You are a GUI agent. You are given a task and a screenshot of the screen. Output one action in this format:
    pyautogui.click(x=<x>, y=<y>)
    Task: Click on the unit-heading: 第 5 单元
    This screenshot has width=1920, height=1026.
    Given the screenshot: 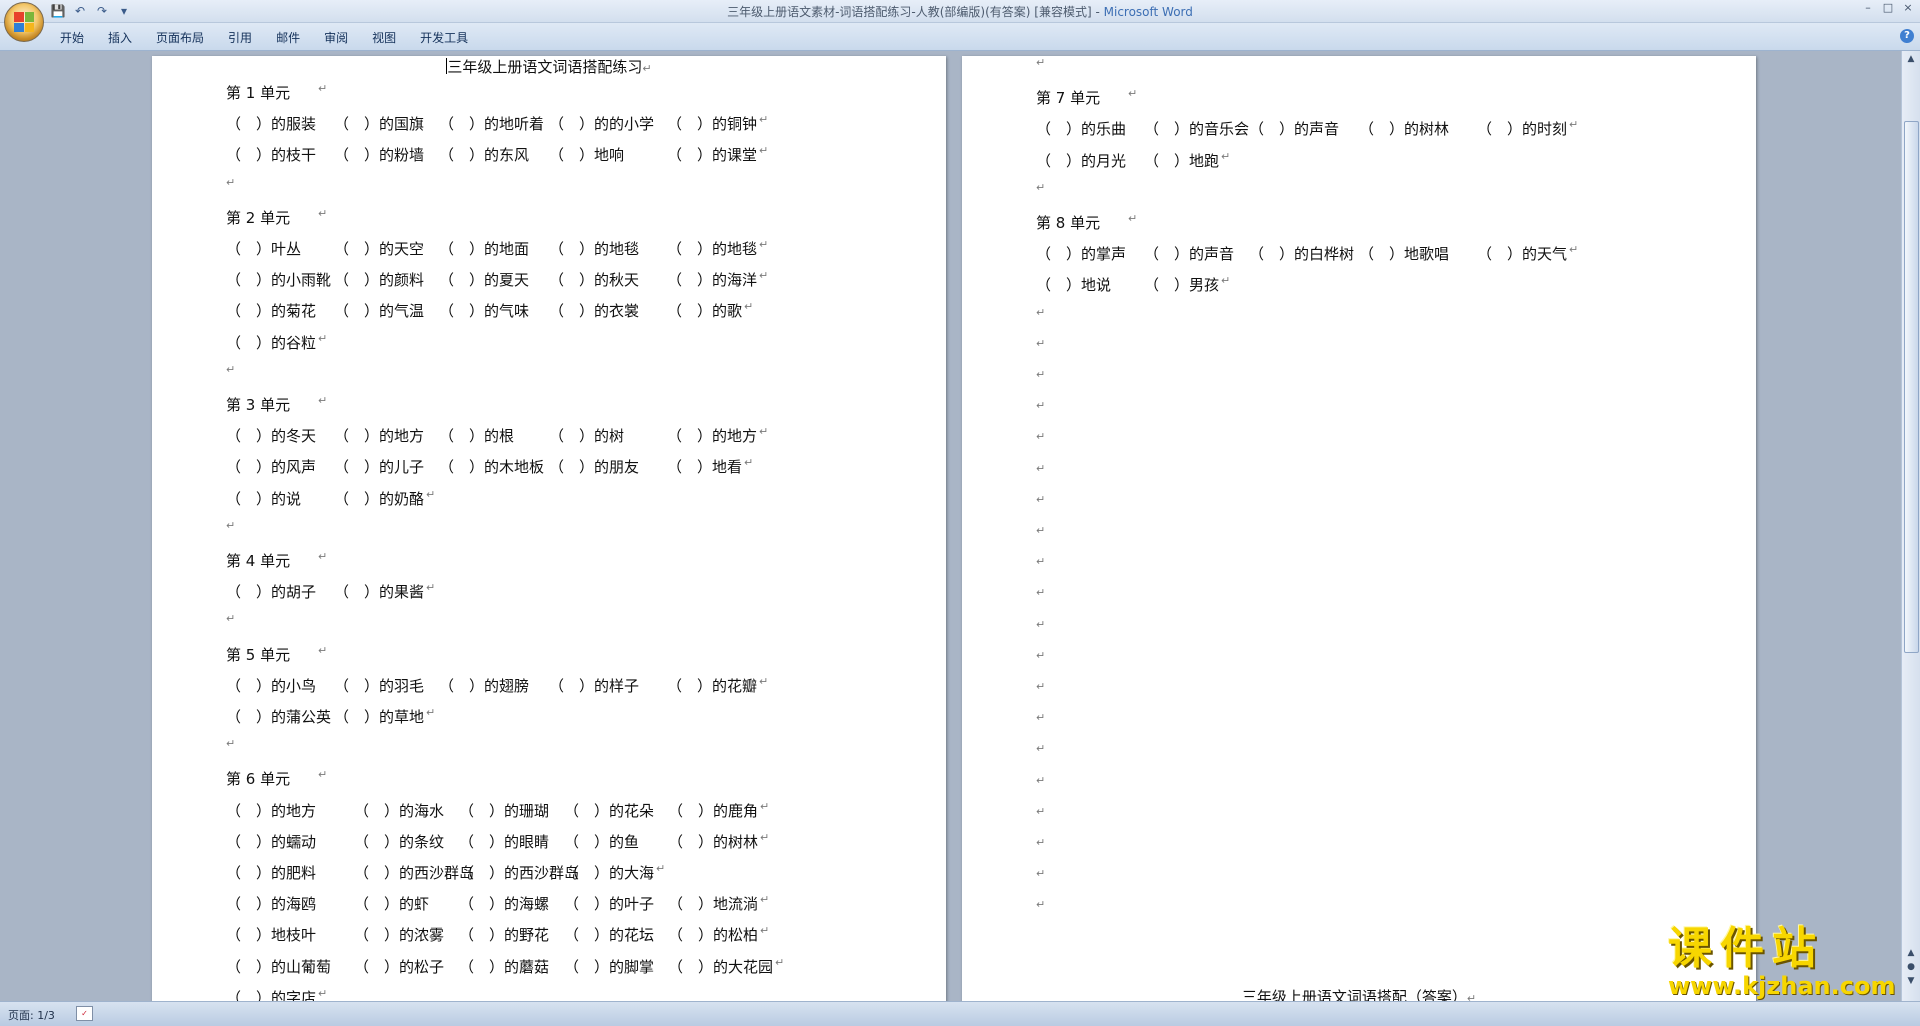 What is the action you would take?
    pyautogui.click(x=258, y=654)
    